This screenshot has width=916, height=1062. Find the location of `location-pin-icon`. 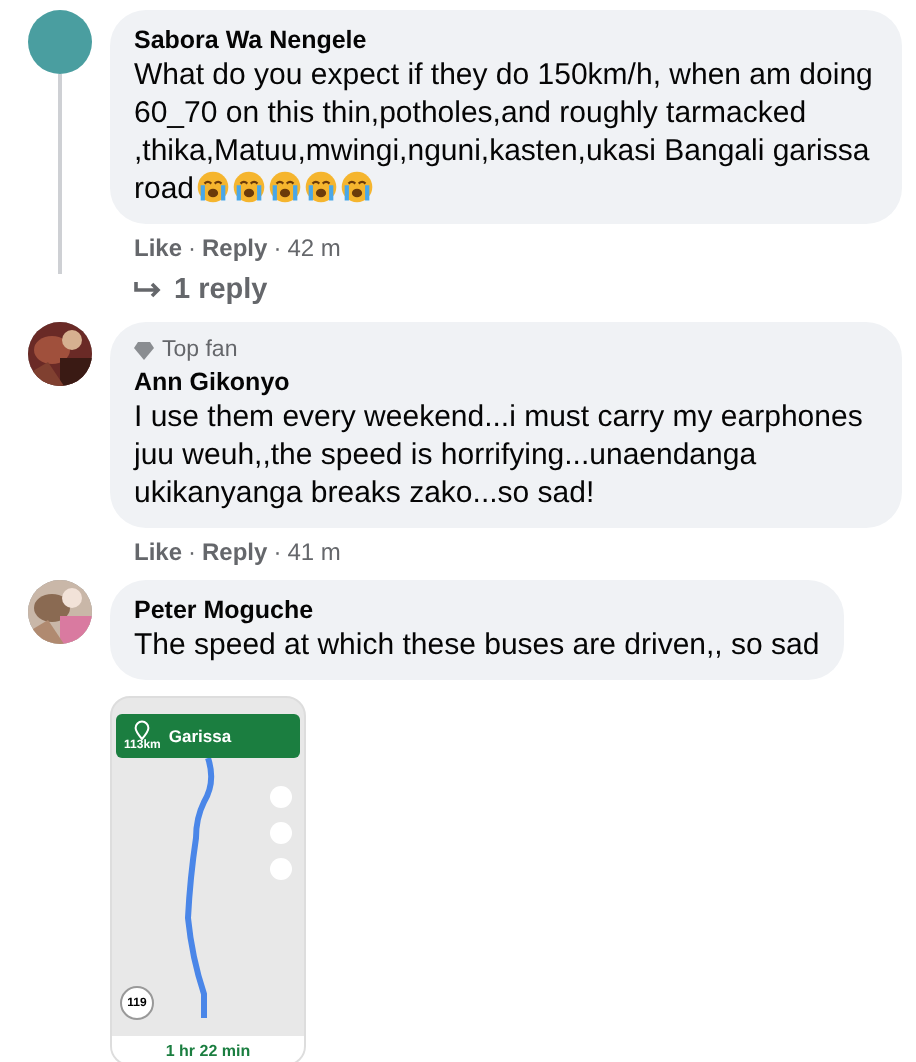

location-pin-icon is located at coordinates (142, 730).